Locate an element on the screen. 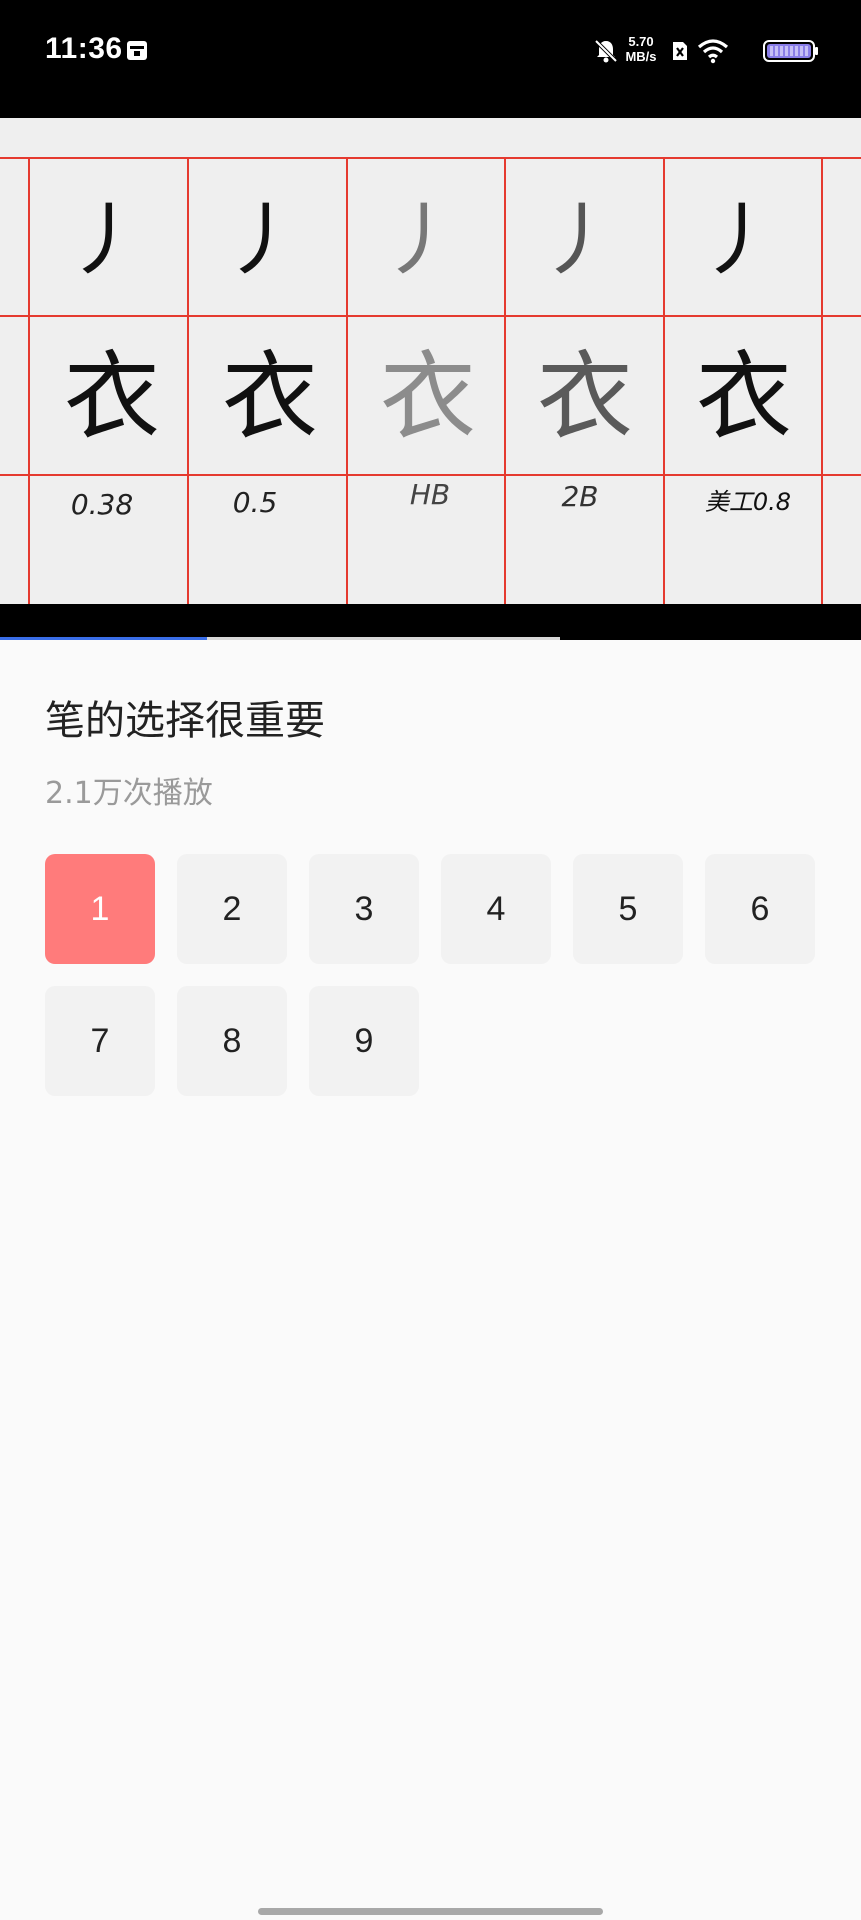 This screenshot has width=861, height=1920. stroke-cell-2: 丿 is located at coordinates (262, 240).